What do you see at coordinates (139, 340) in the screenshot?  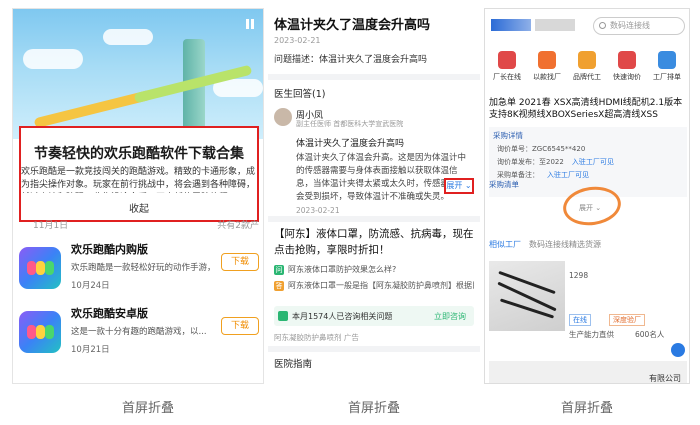 I see `app-list-item: 欢乐跑酷安卓版 这是一款十分有趣的跑酷游戏，以... 10月21日 下载` at bounding box center [139, 340].